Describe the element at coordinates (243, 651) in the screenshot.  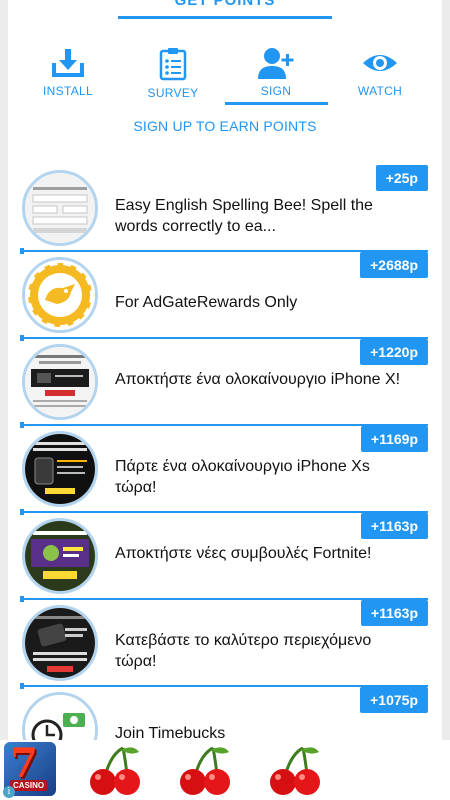
I see `offer-title: Κατεβάστε το καλύτερο περιεχόμενο τώρα!` at that location.